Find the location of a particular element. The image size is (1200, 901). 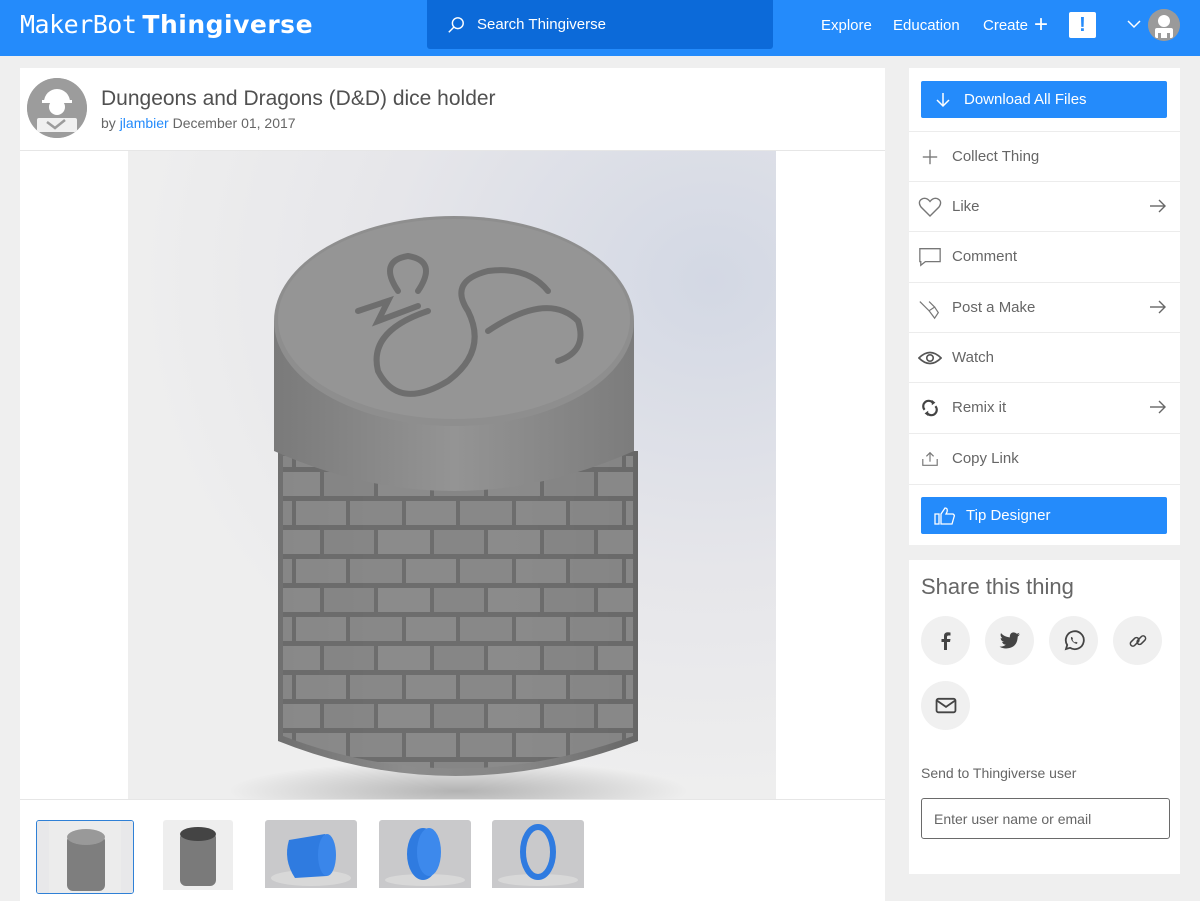

post-a-make-label: Post a Make is located at coordinates (994, 307).